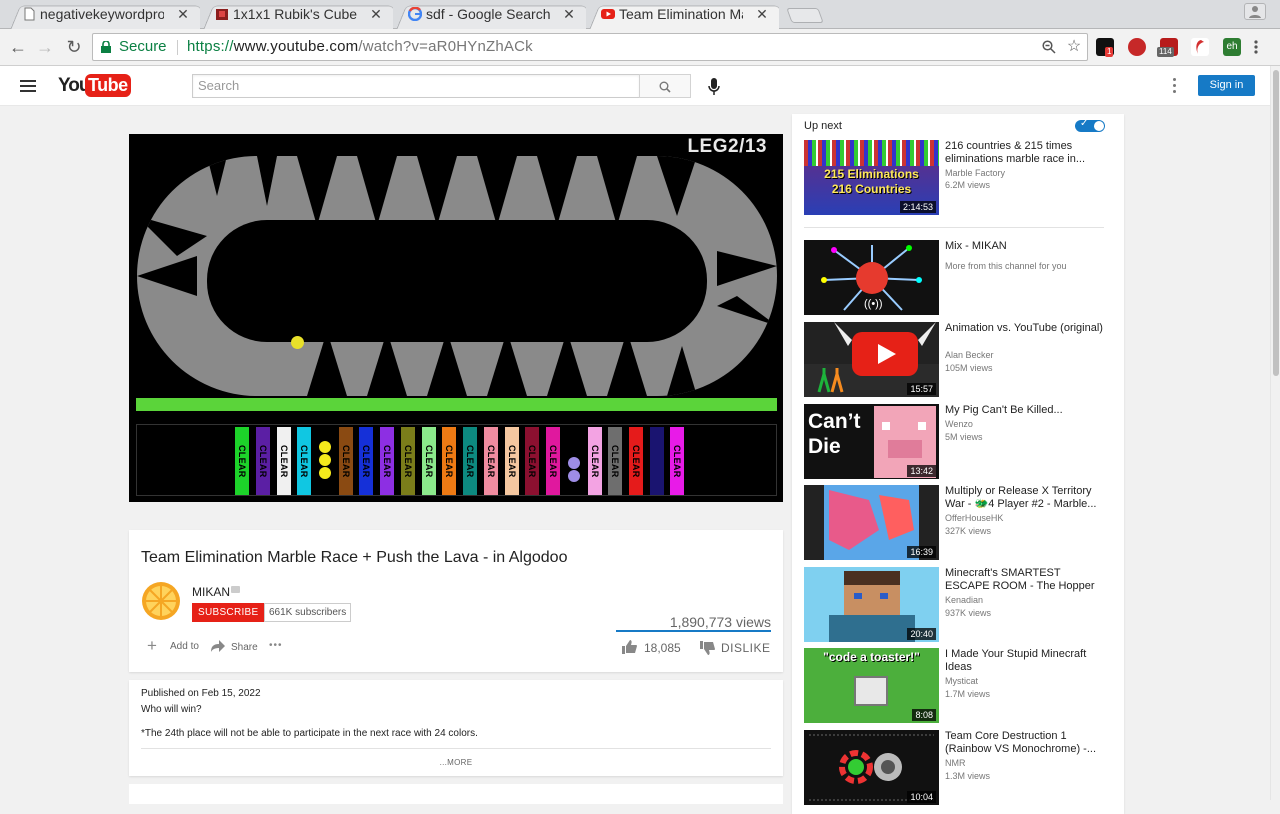  I want to click on menu-icon, so click(1257, 47).